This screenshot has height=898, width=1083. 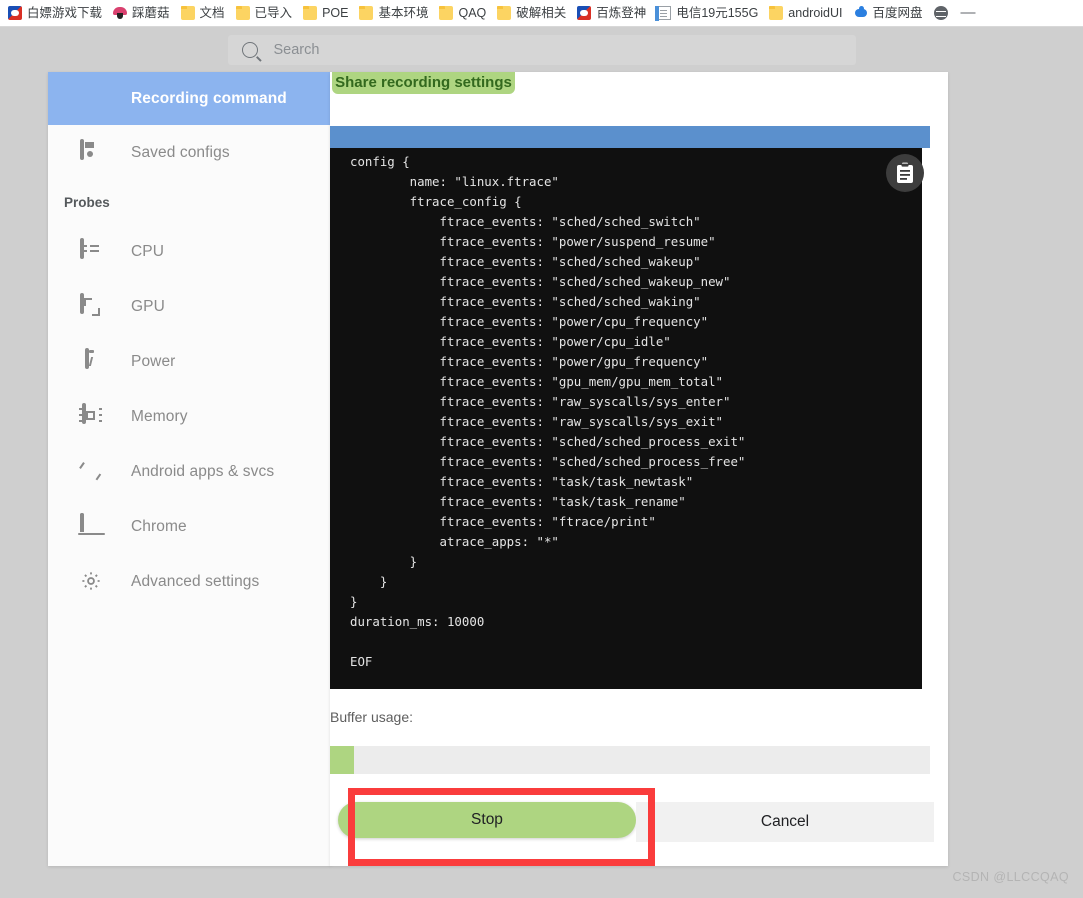 What do you see at coordinates (92, 415) in the screenshot?
I see `memory-chip-icon` at bounding box center [92, 415].